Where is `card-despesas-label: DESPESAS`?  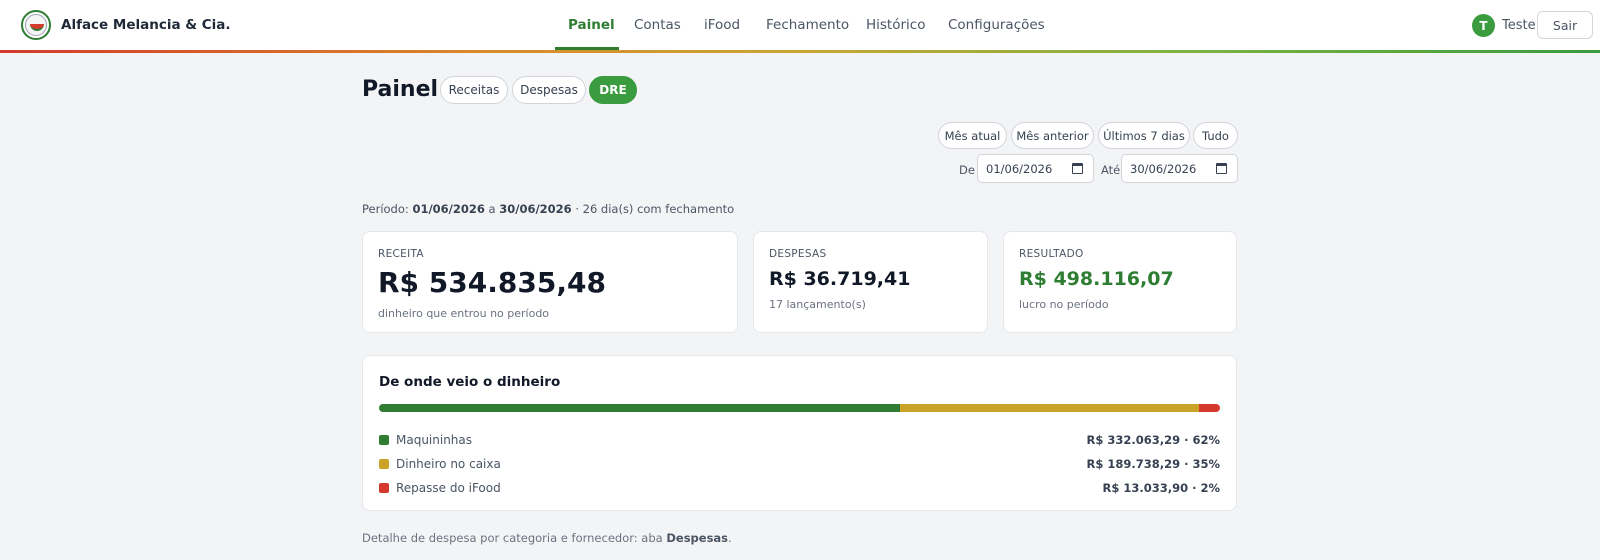
card-despesas-label: DESPESAS is located at coordinates (798, 254).